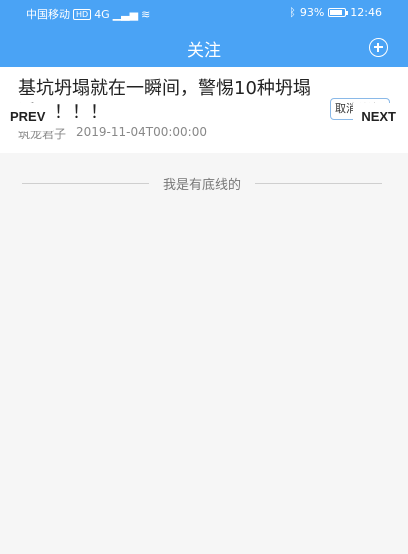 This screenshot has height=554, width=408. Describe the element at coordinates (146, 14) in the screenshot. I see `wifi-icon: ≋` at that location.